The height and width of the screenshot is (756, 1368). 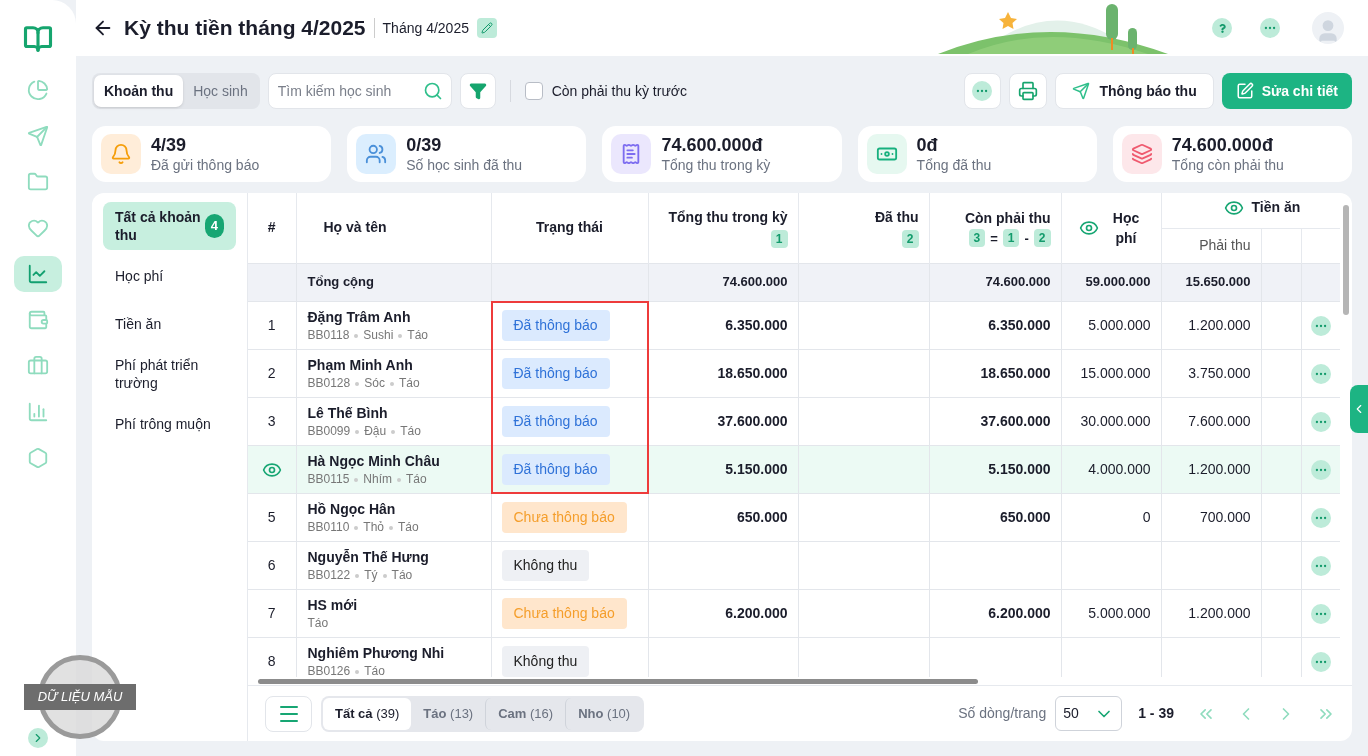 What do you see at coordinates (374, 461) in the screenshot?
I see `student-name: Hà Ngọc Minh Châu` at bounding box center [374, 461].